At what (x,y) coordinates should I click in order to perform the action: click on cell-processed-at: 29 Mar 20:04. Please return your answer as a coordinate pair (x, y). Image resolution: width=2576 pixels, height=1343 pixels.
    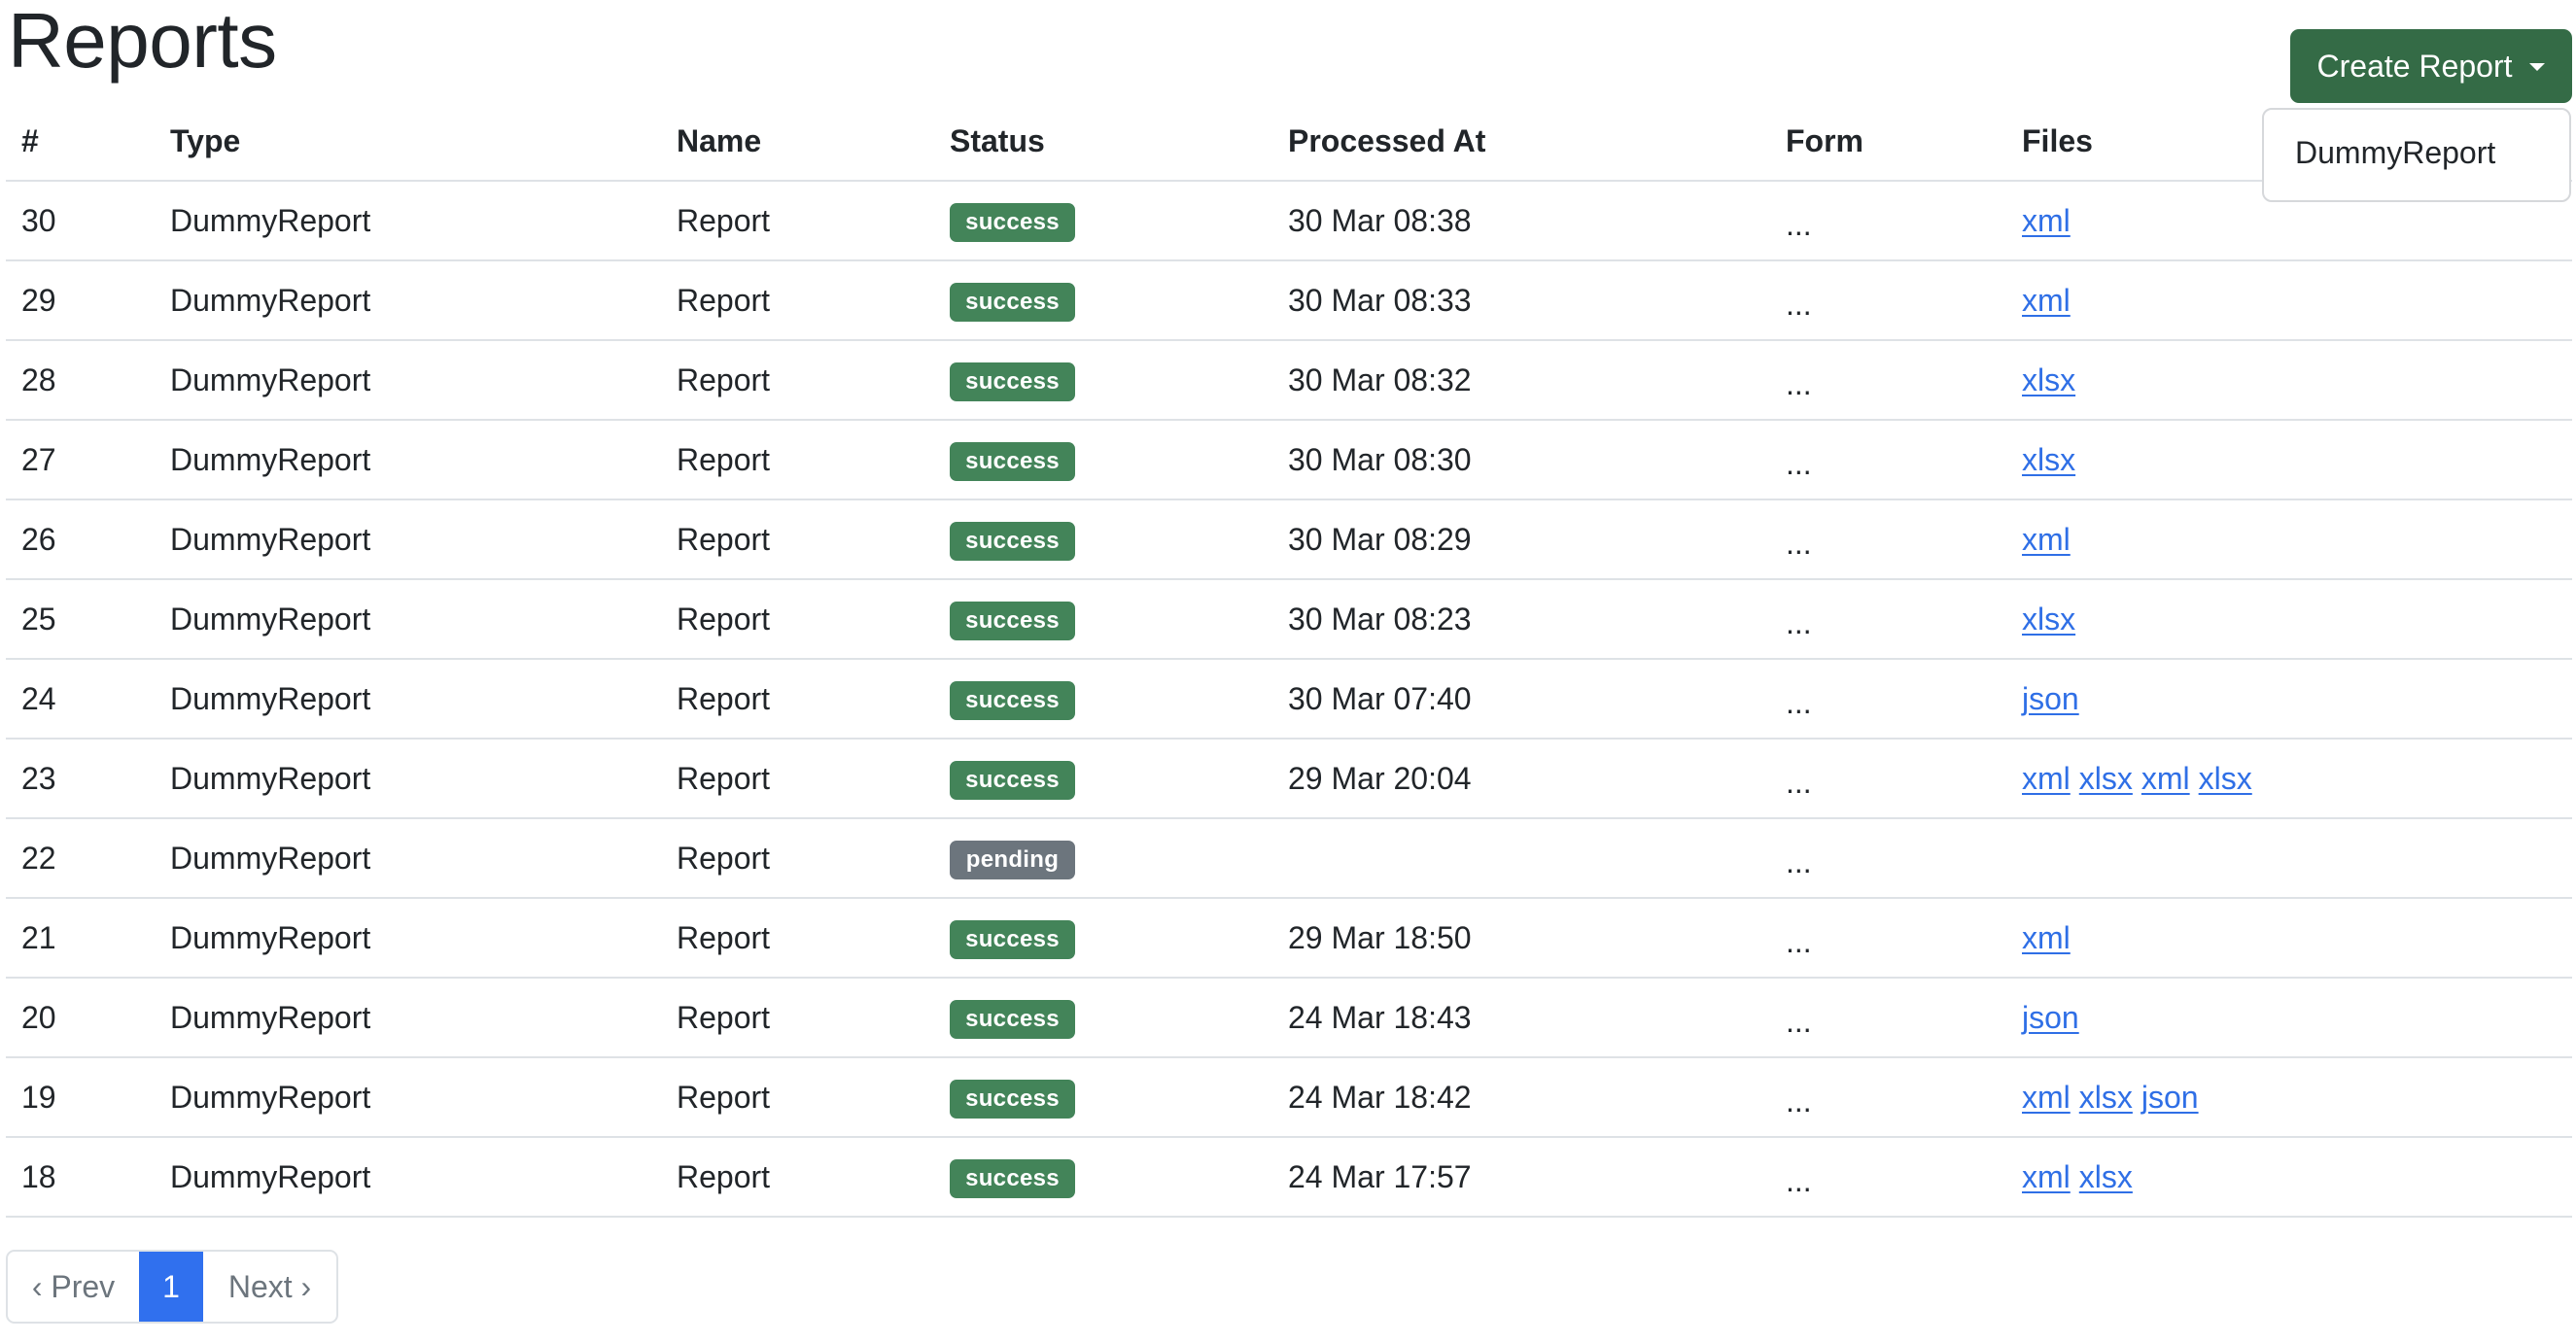
    Looking at the image, I should click on (1380, 778).